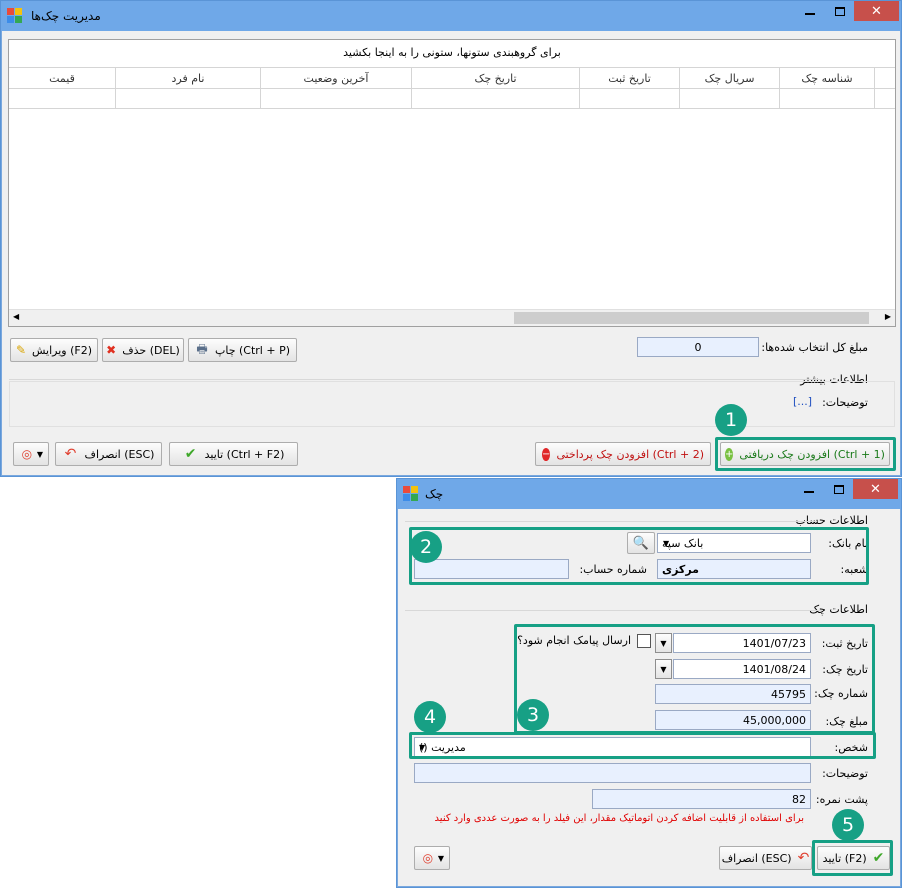 The height and width of the screenshot is (888, 902). I want to click on step-badge-1: 1, so click(731, 420).